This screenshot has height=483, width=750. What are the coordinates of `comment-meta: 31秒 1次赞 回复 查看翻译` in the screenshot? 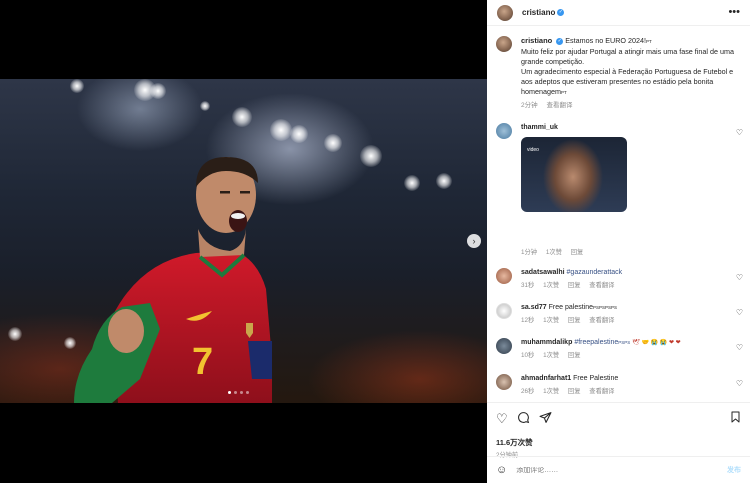 It's located at (571, 286).